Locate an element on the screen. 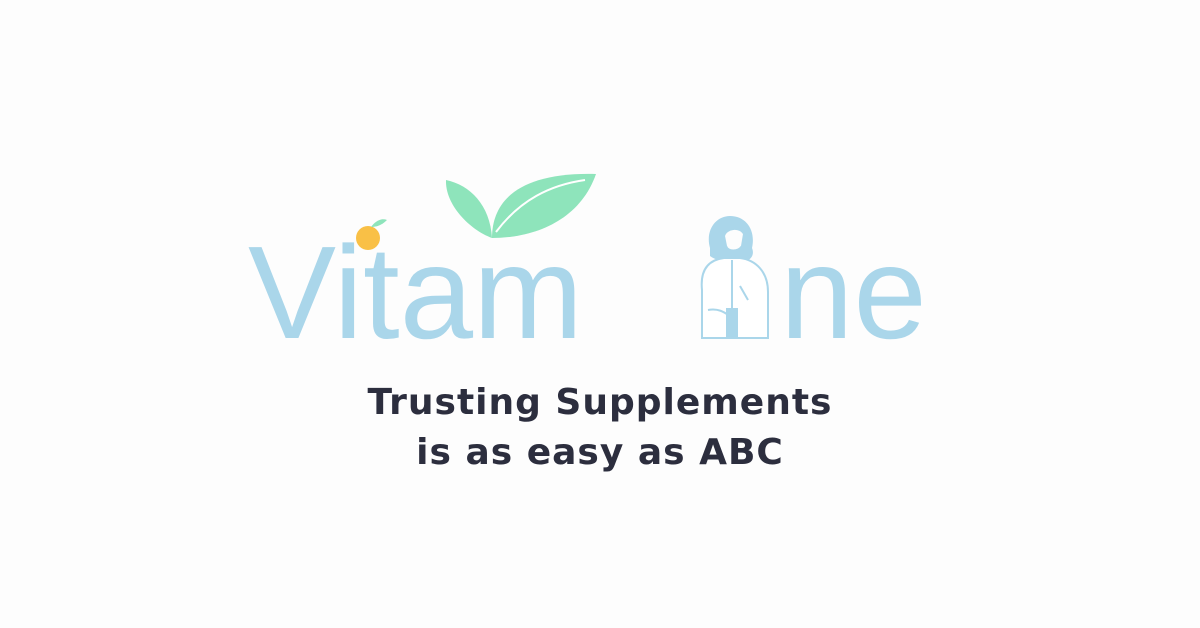 The image size is (1200, 628). logo-wordmark-text: Vitam is located at coordinates (415, 292).